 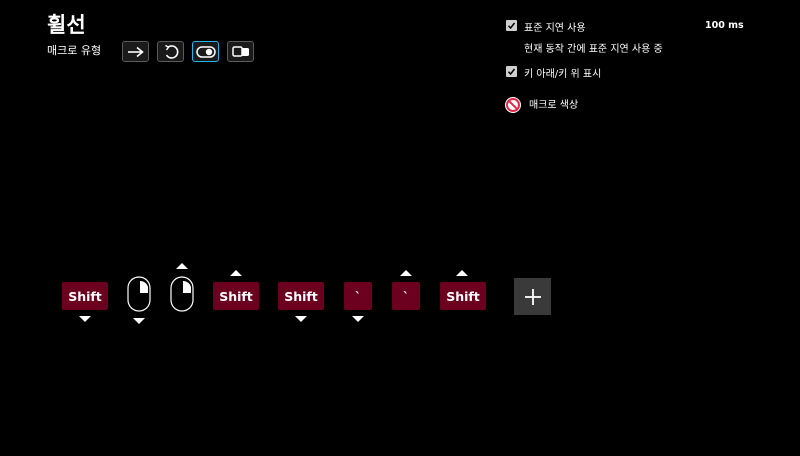 I want to click on macro-type-sequence-button, so click(x=240, y=51).